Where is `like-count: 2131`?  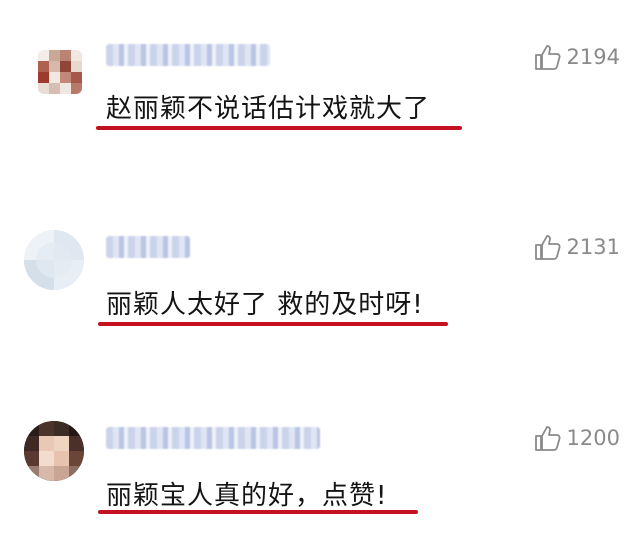 like-count: 2131 is located at coordinates (593, 247).